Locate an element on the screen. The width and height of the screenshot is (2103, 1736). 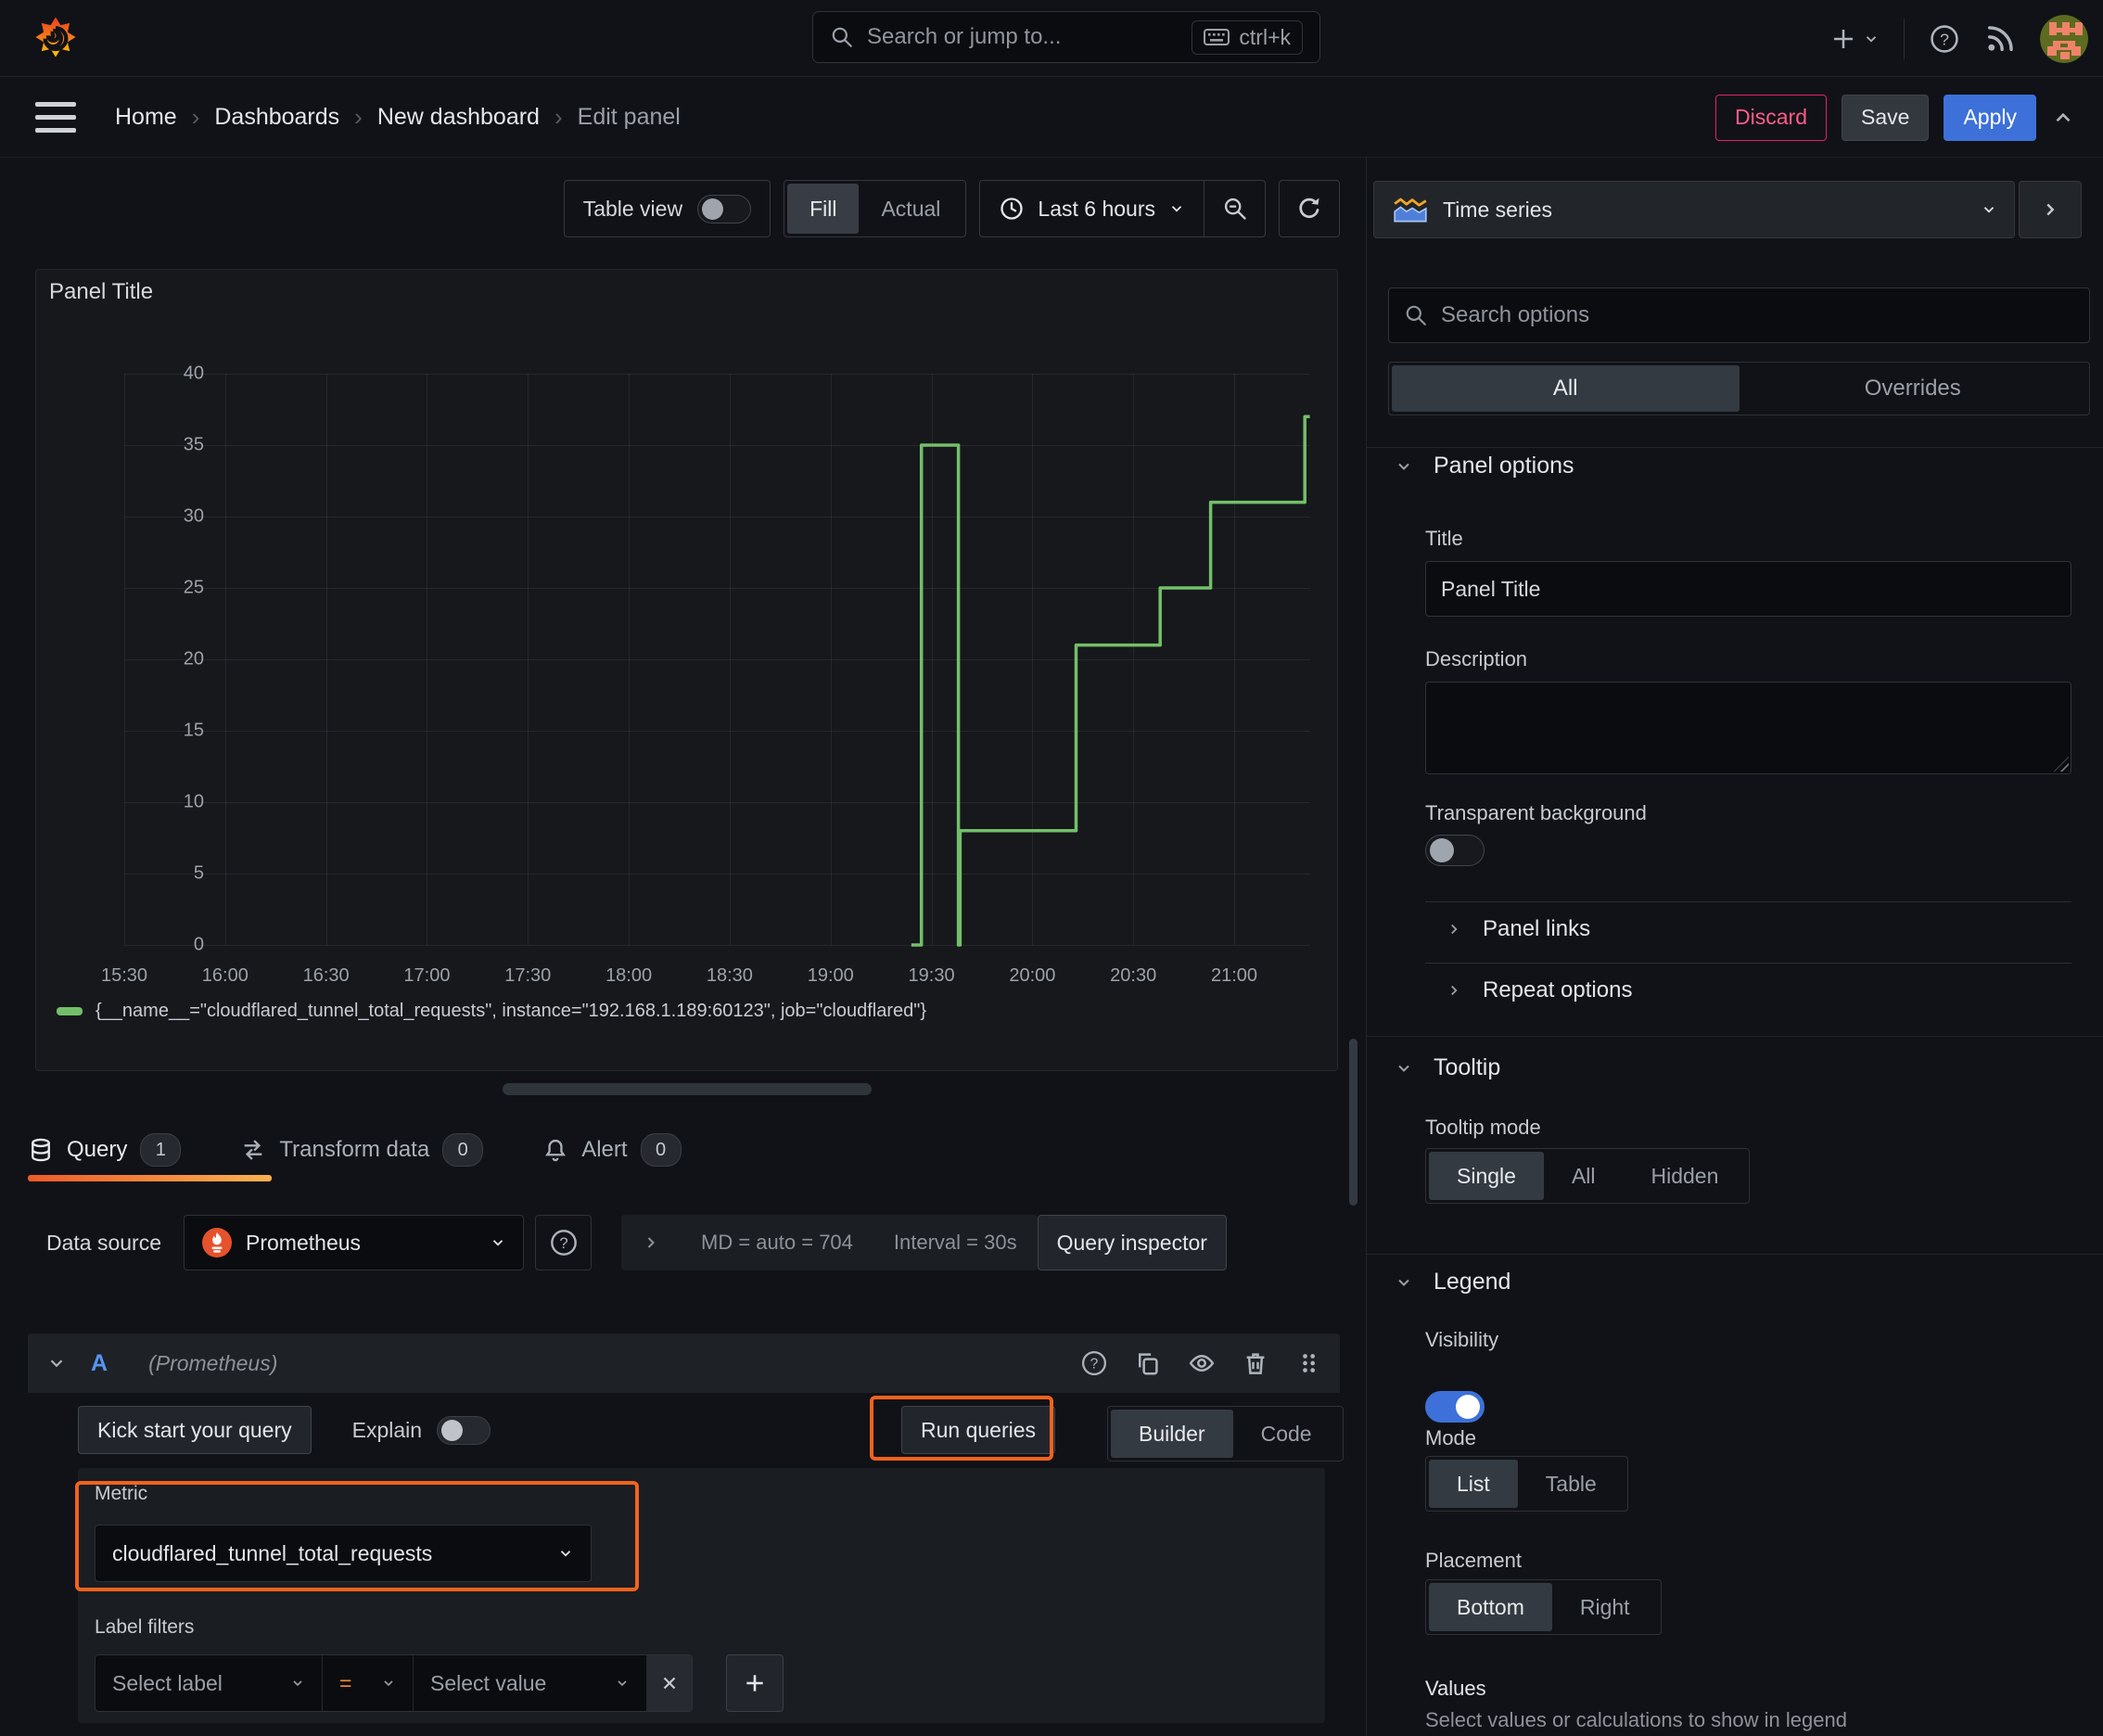
breadcrumb-item: Dashboards is located at coordinates (276, 117).